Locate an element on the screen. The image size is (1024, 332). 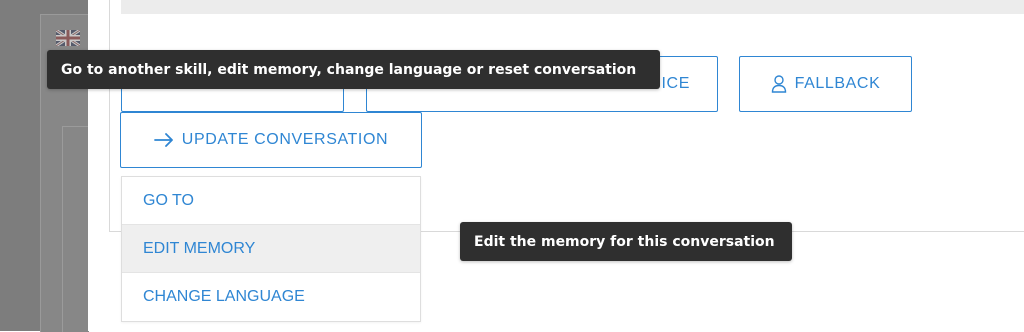
left-inner-panel is located at coordinates (75, 229).